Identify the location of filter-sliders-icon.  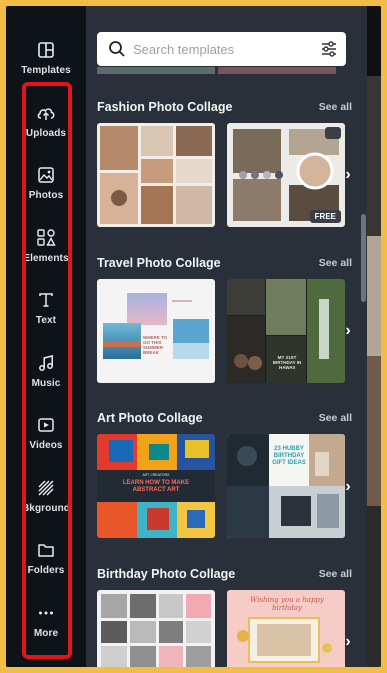
(329, 49).